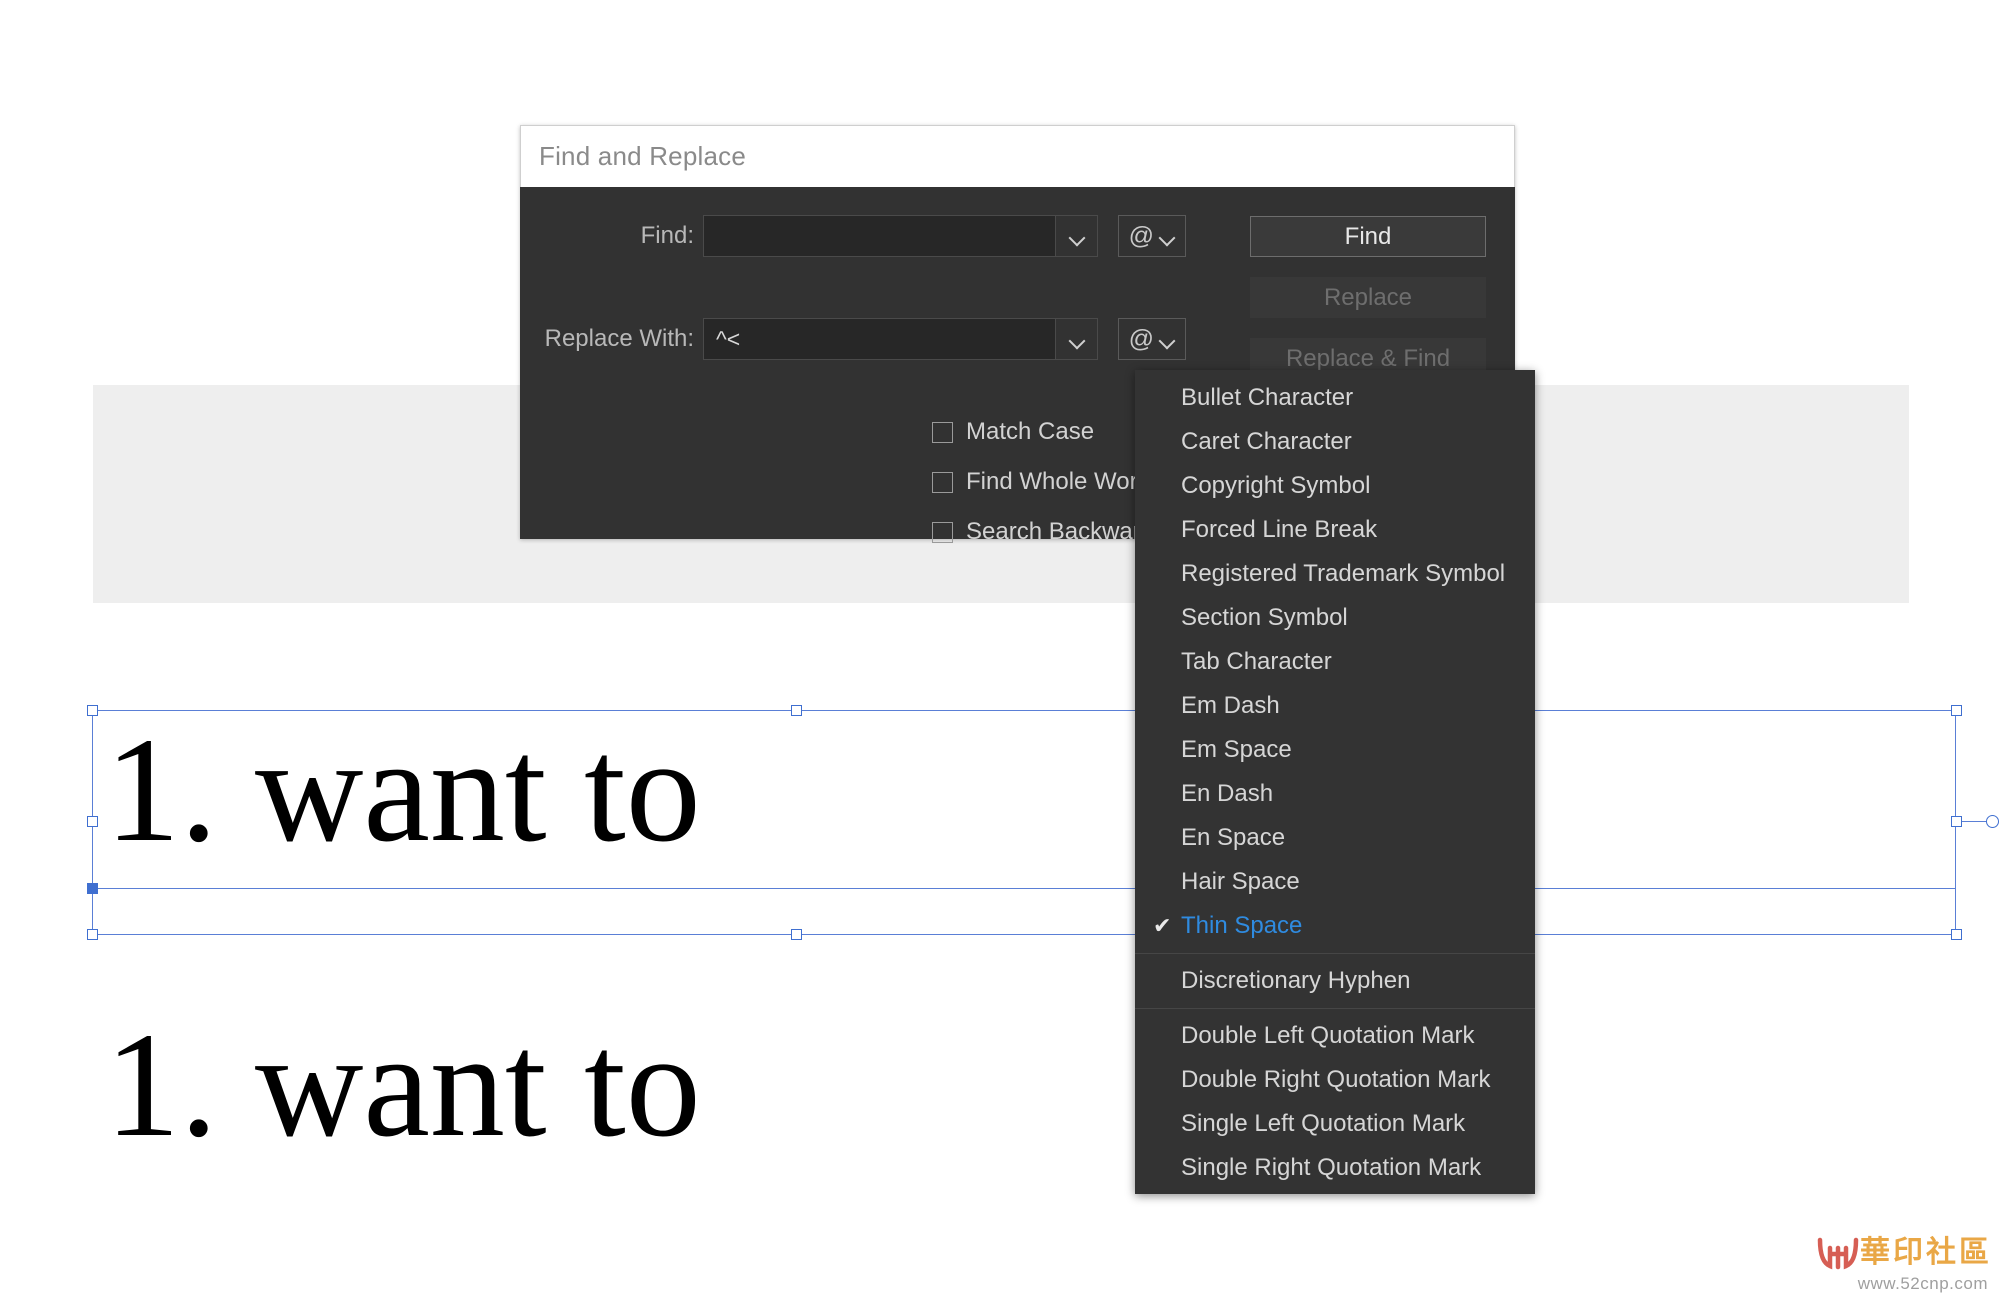  What do you see at coordinates (1058, 481) in the screenshot?
I see `checkbox-label: Find Whole Word` at bounding box center [1058, 481].